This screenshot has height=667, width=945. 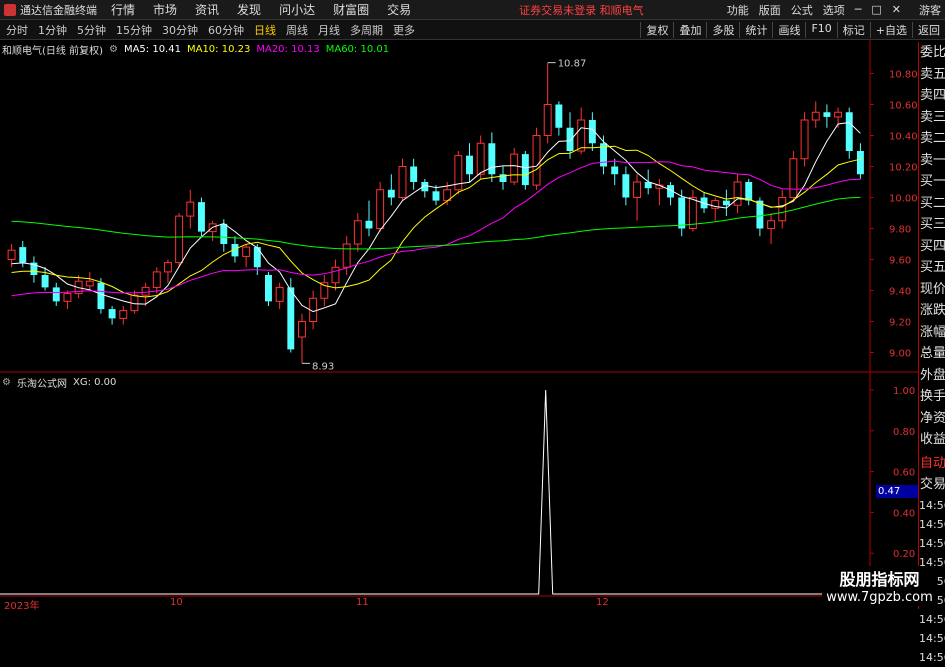 What do you see at coordinates (900, 230) in the screenshot?
I see `price-tick-label: 9.80` at bounding box center [900, 230].